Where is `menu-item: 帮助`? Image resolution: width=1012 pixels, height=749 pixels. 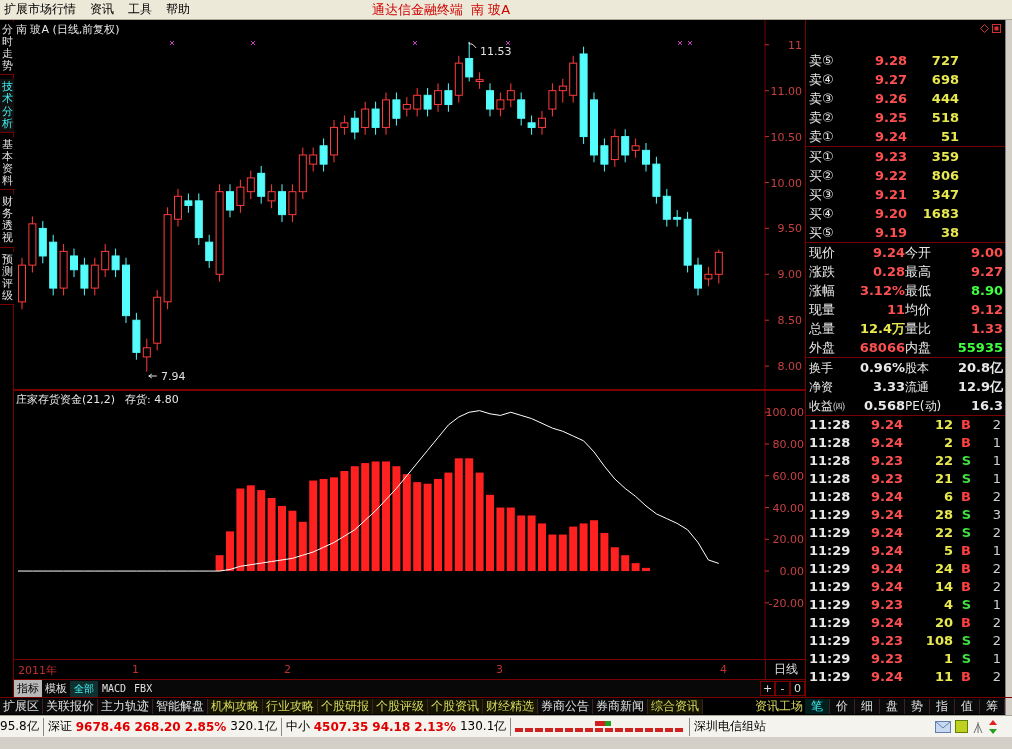
menu-item: 帮助 is located at coordinates (183, 9).